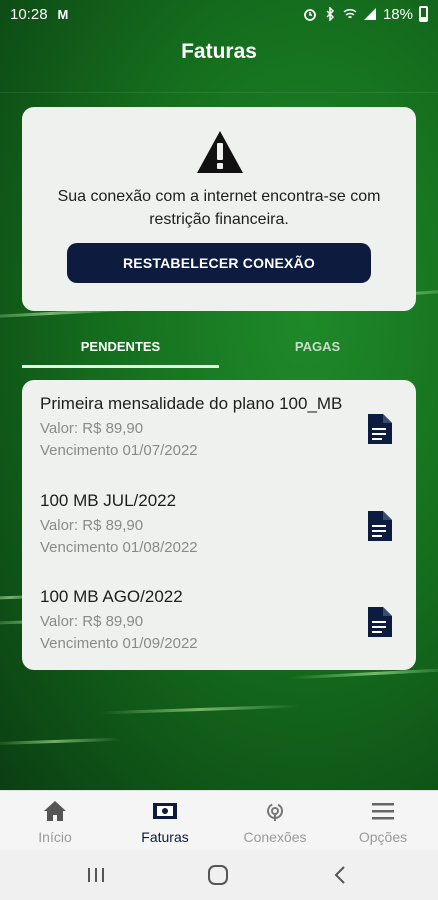 Image resolution: width=438 pixels, height=900 pixels. What do you see at coordinates (63, 14) in the screenshot?
I see `notification-icon: M` at bounding box center [63, 14].